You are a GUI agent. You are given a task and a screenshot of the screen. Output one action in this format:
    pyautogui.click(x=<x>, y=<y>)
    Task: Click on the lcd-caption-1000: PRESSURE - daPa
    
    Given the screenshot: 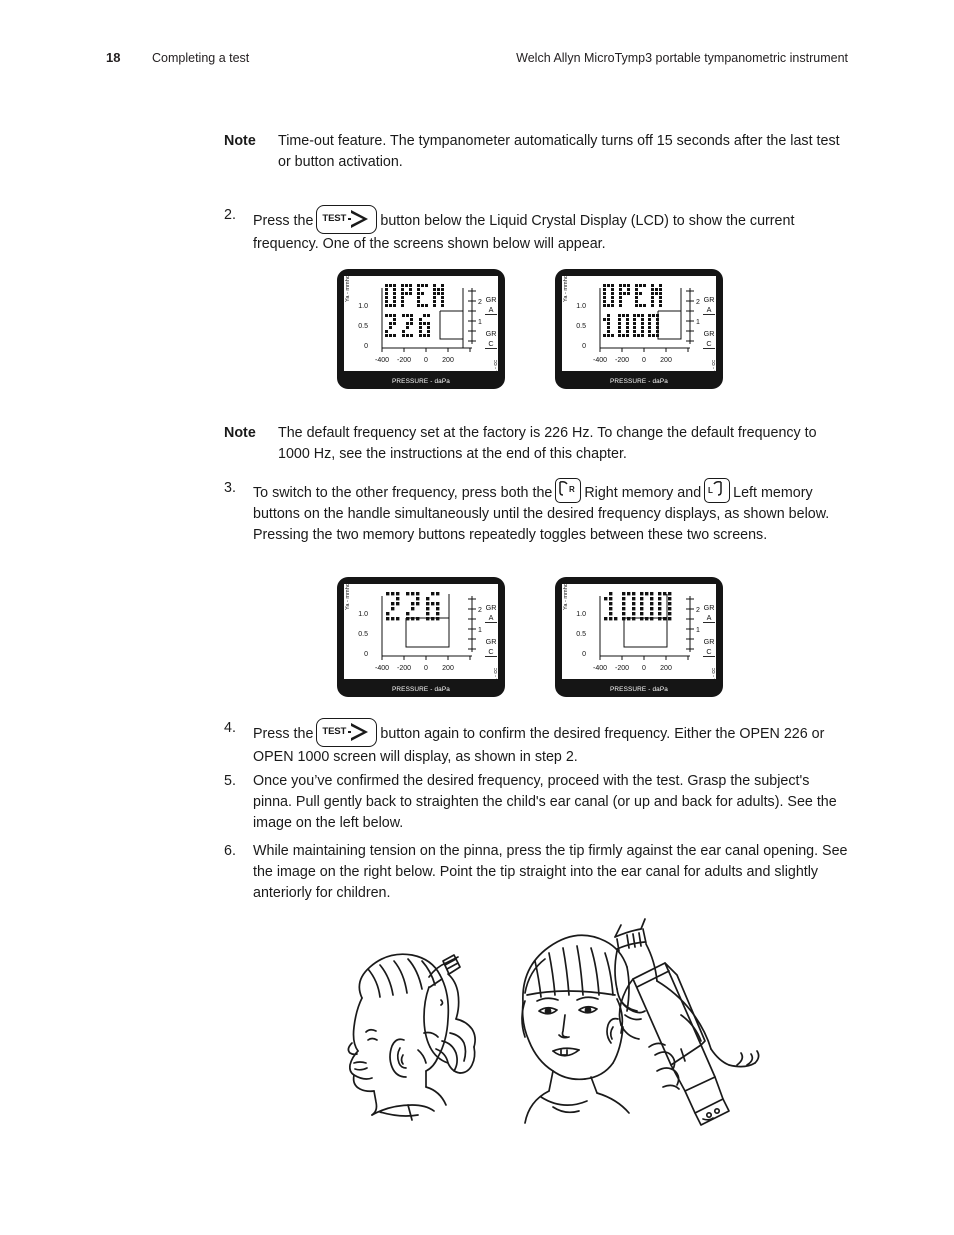 What is the action you would take?
    pyautogui.click(x=638, y=689)
    